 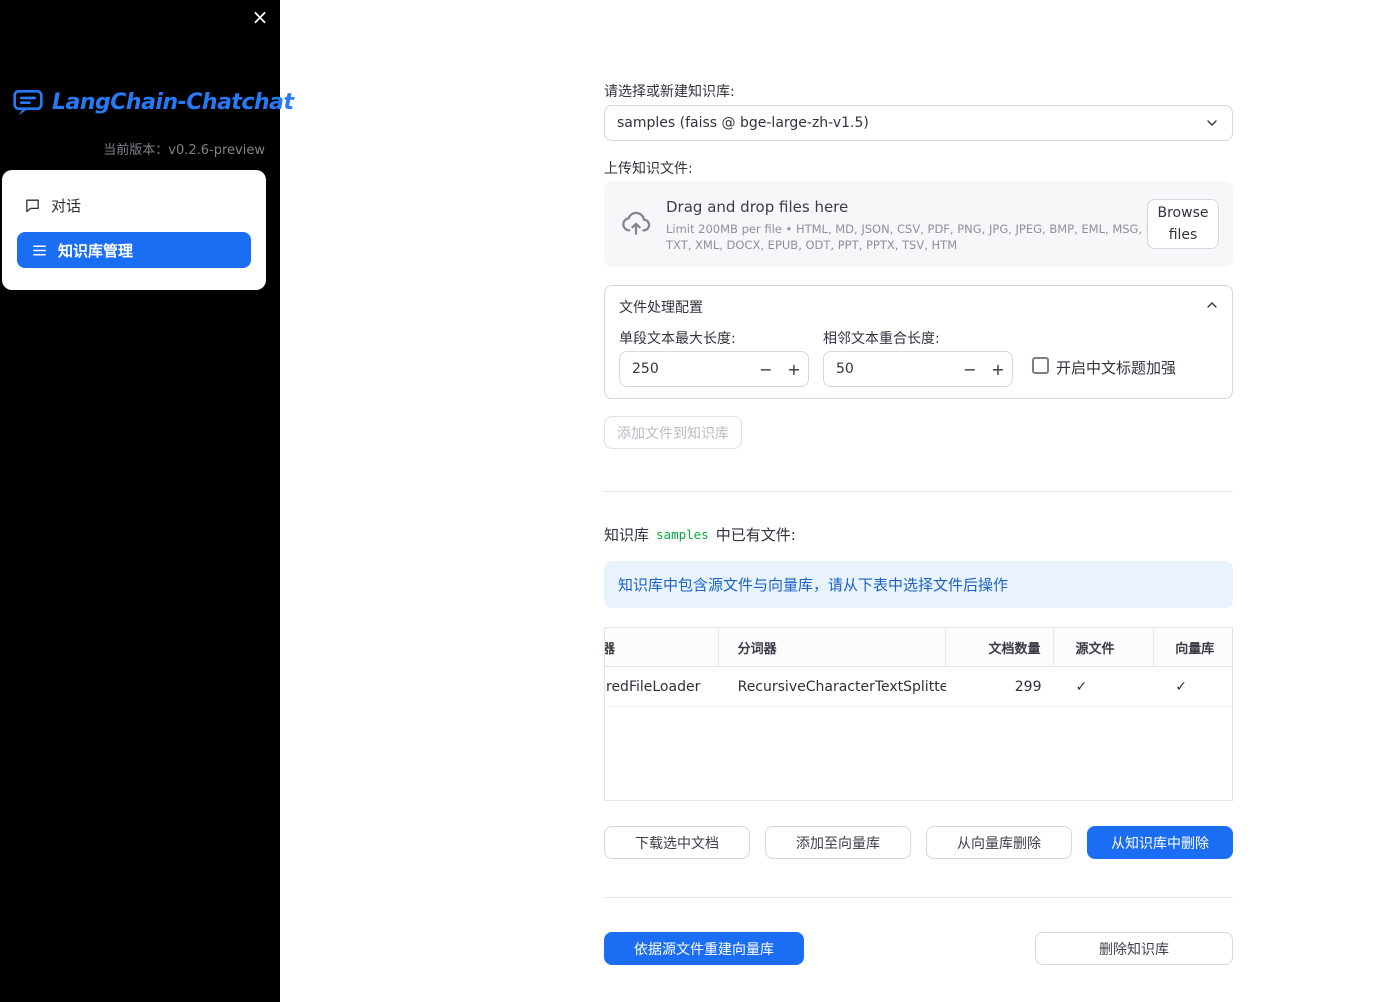 I want to click on rebuild-vector-store-button: 依据源文件重建向量库, so click(x=704, y=948).